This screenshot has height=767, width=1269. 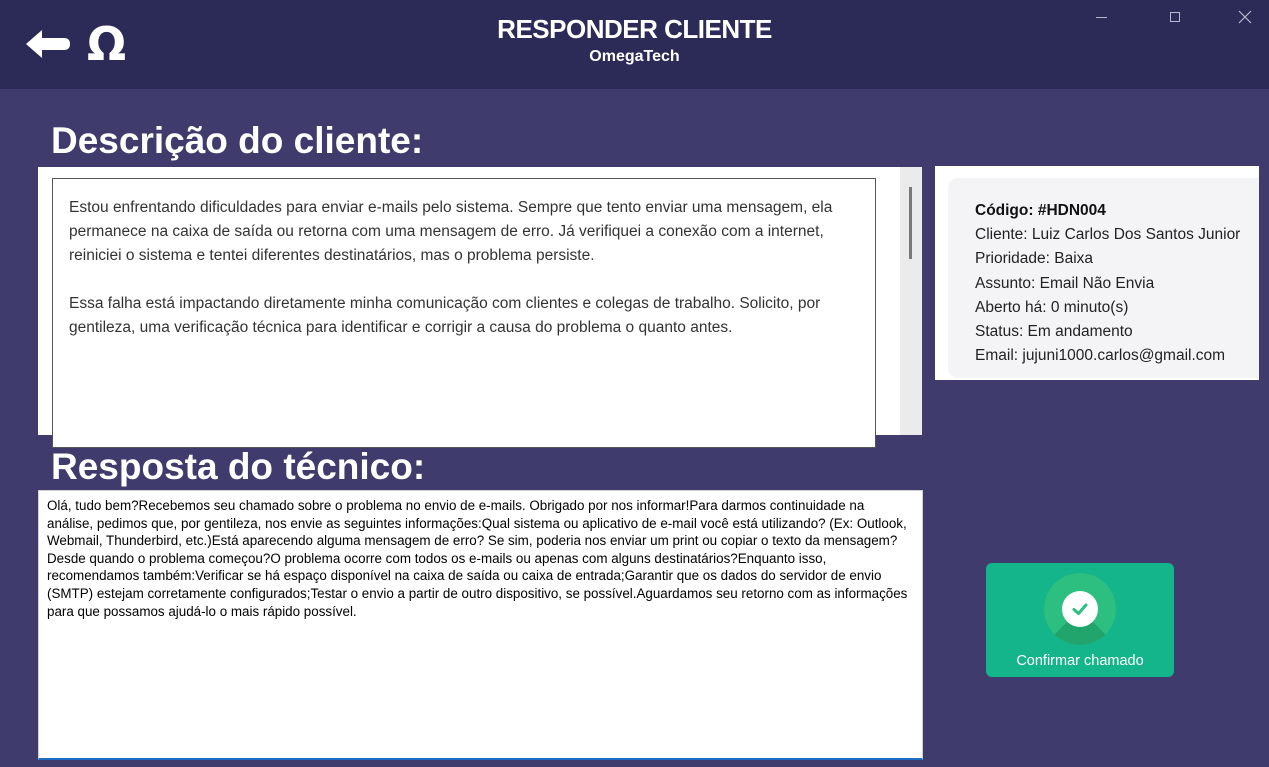 What do you see at coordinates (634, 56) in the screenshot?
I see `window-subtitle: OmegaTech` at bounding box center [634, 56].